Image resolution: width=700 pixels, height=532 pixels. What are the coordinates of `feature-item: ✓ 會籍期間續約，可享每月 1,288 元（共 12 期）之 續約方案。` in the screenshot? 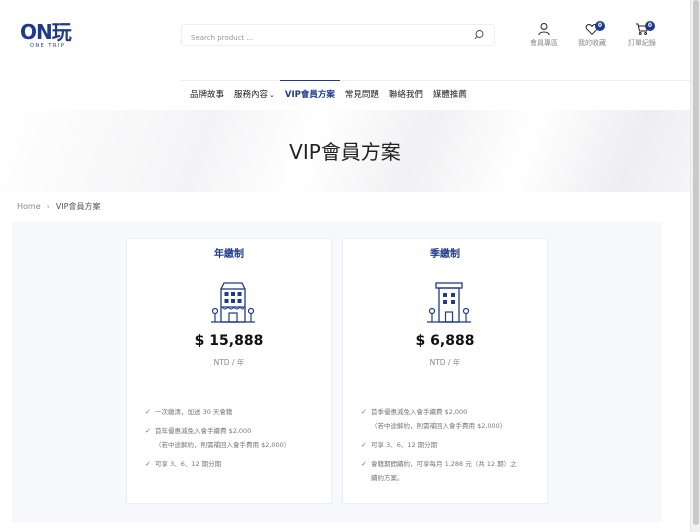 It's located at (452, 471).